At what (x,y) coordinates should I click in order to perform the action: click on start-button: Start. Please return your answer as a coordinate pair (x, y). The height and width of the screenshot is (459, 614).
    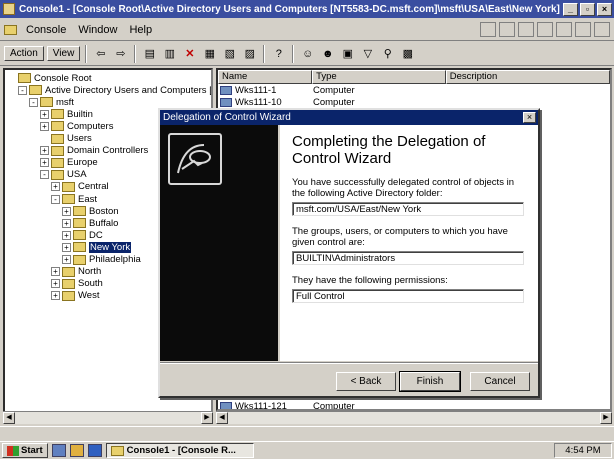
    Looking at the image, I should click on (25, 450).